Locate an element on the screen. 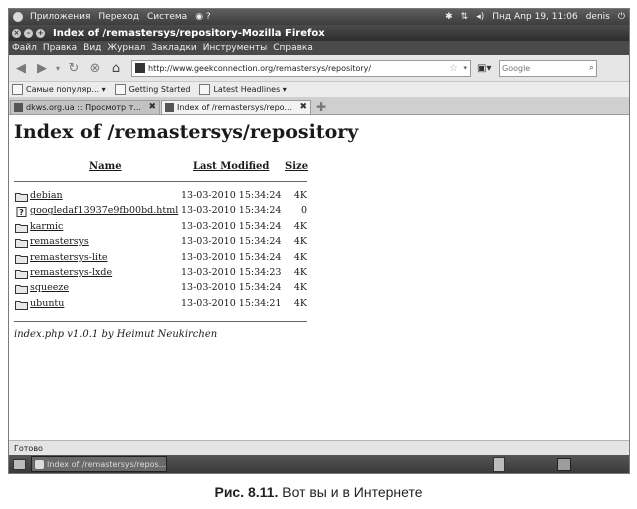 This screenshot has height=509, width=637. file-link: ubuntu is located at coordinates (47, 303).